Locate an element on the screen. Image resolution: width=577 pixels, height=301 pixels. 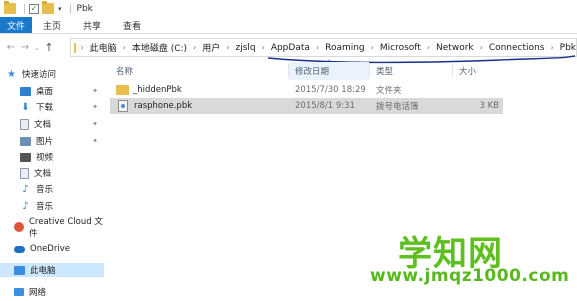
file-name-cell: rasphone.pbk is located at coordinates (154, 106).